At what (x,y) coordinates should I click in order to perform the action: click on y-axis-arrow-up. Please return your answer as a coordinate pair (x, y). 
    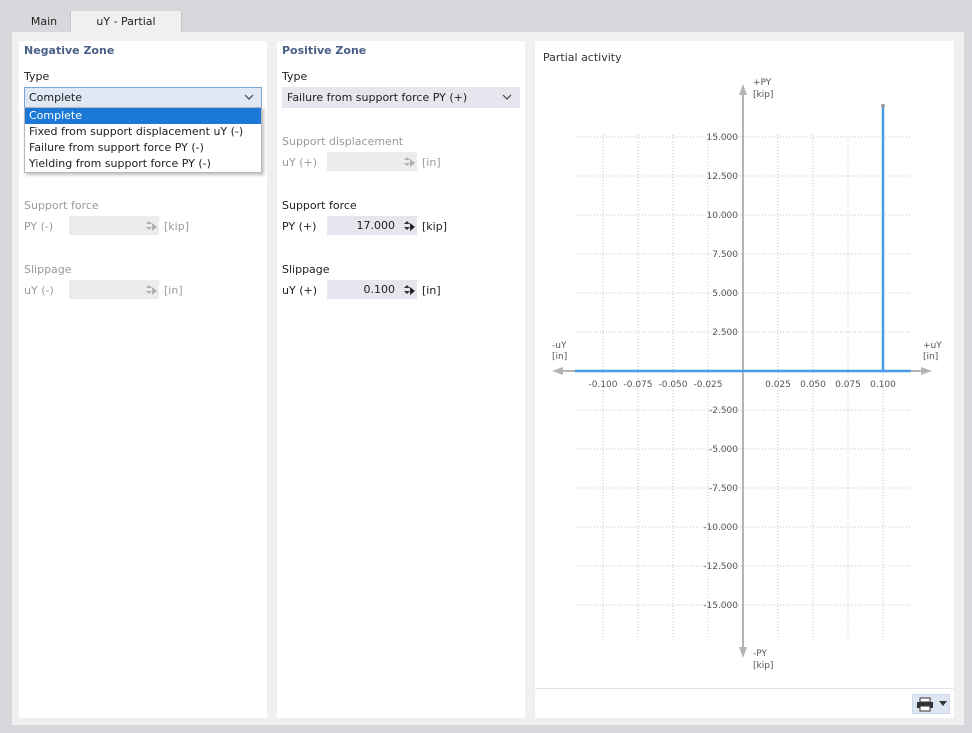
    Looking at the image, I should click on (743, 89).